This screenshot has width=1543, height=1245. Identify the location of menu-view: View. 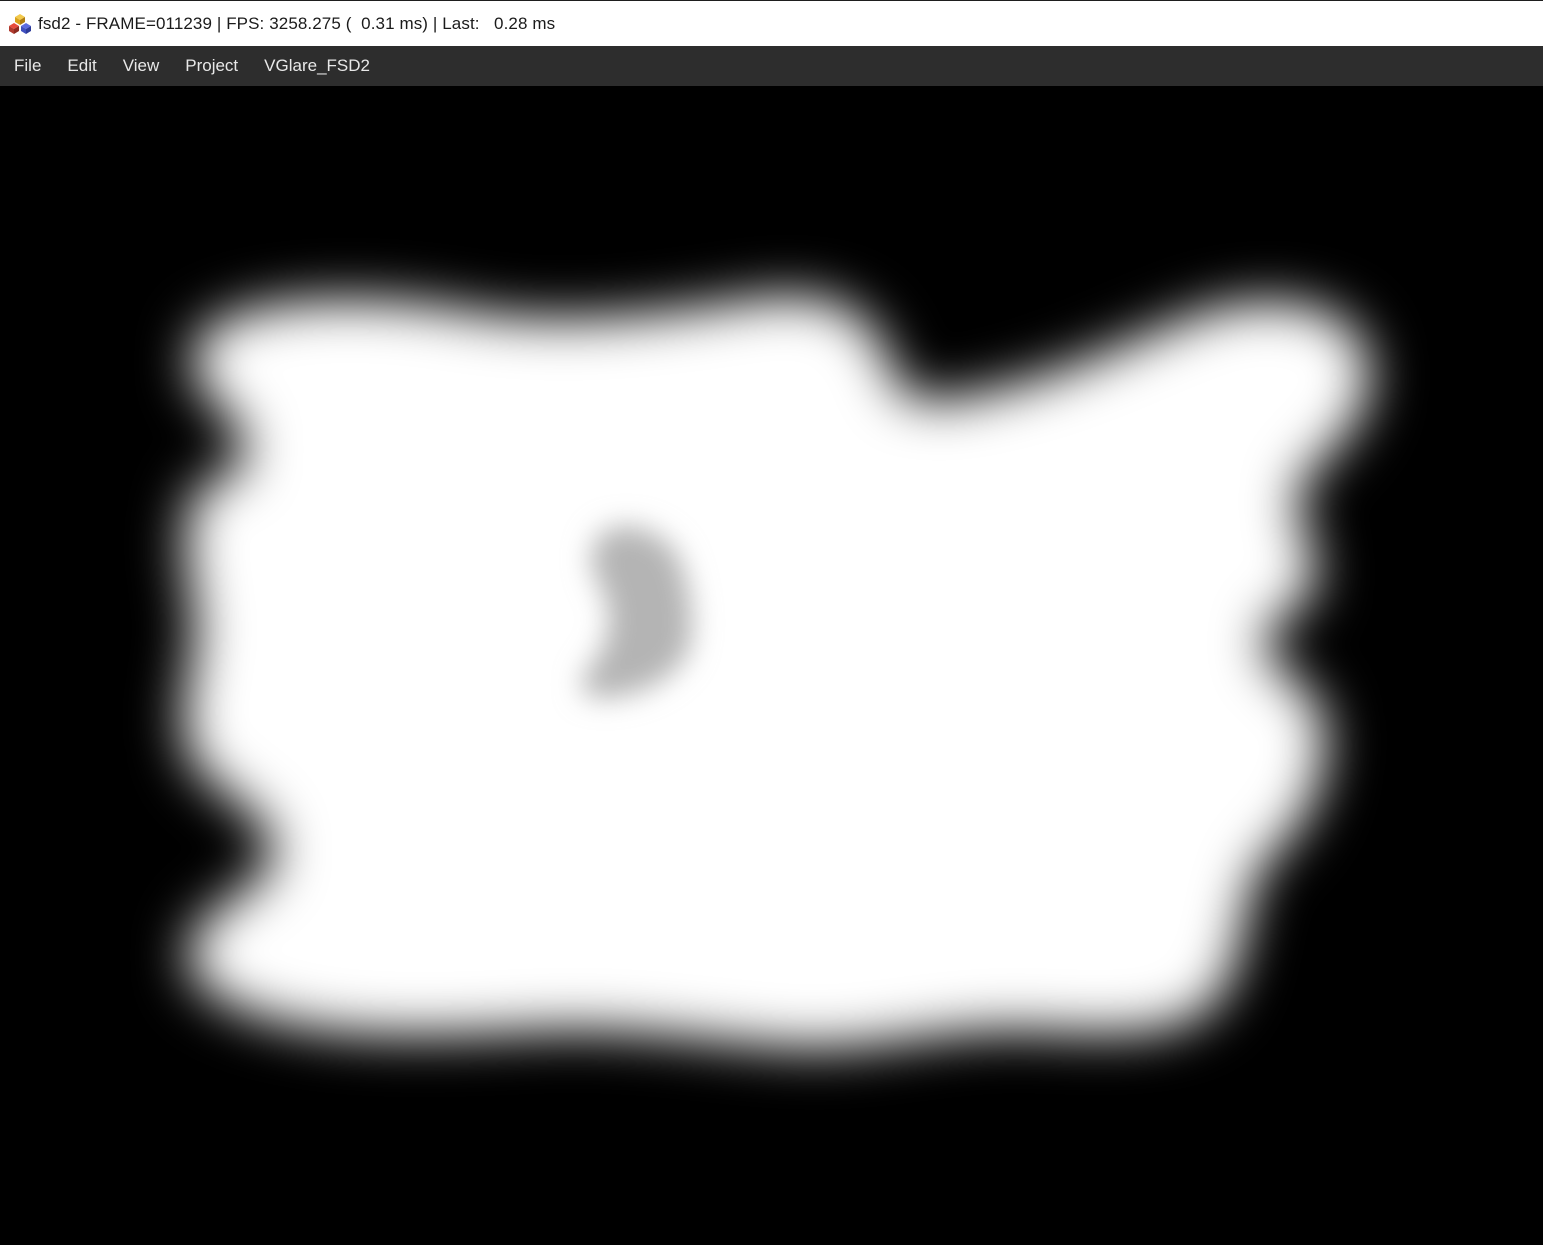
(141, 66).